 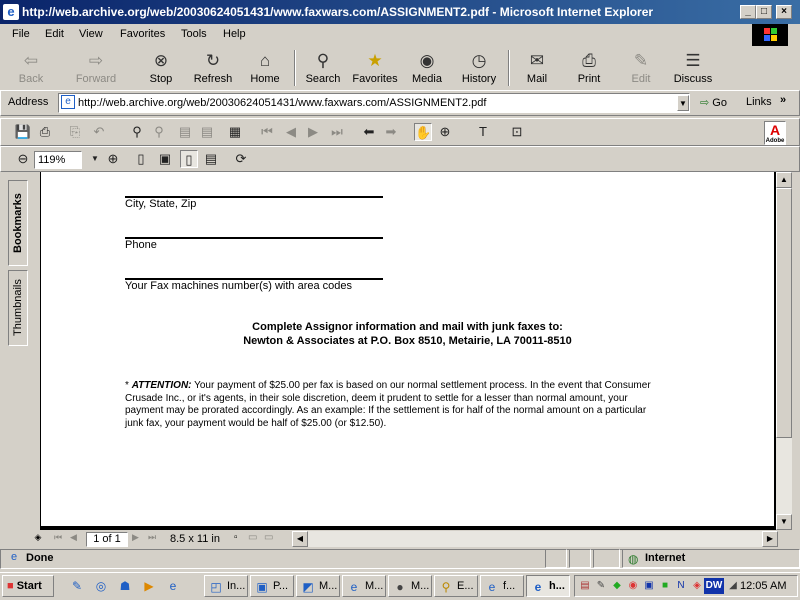 What do you see at coordinates (617, 586) in the screenshot?
I see `tray-icon: ◆` at bounding box center [617, 586].